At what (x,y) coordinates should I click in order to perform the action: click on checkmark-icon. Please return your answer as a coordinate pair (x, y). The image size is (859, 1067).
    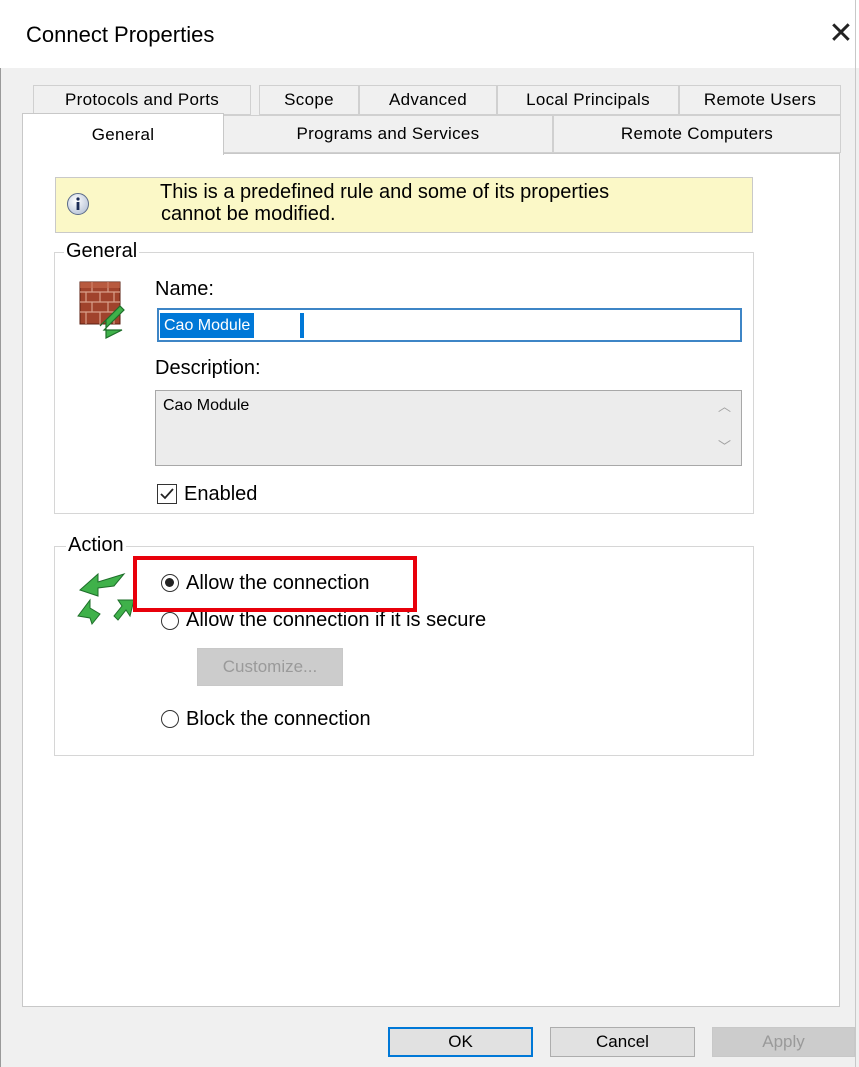
    Looking at the image, I should click on (167, 494).